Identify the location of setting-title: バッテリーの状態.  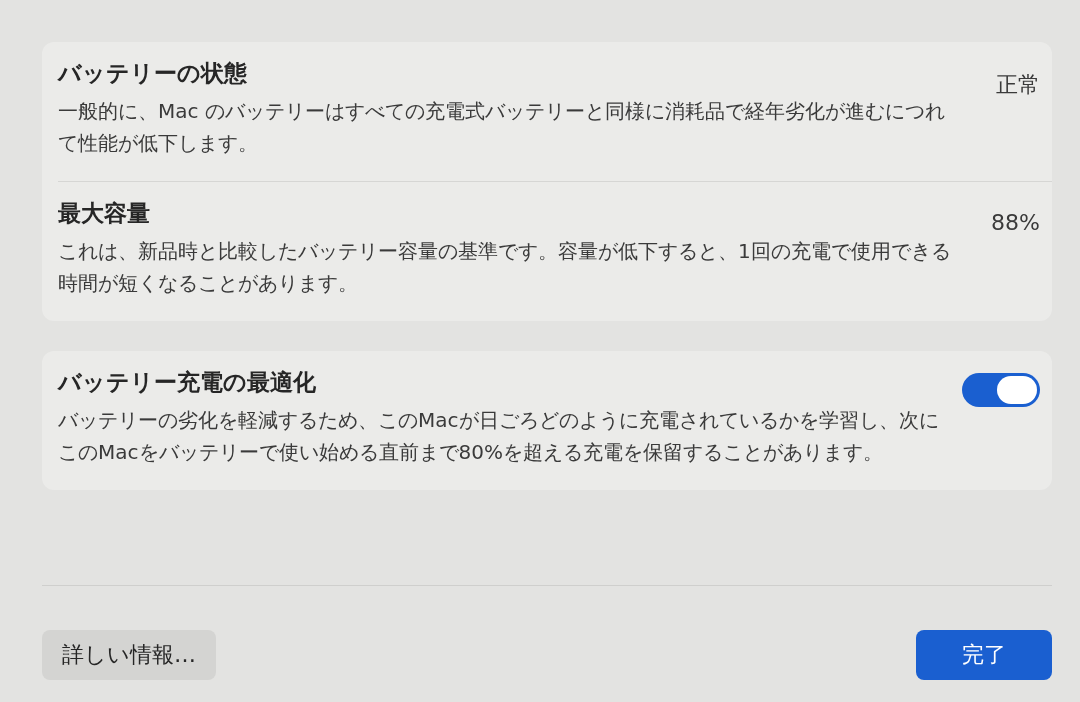
(153, 73).